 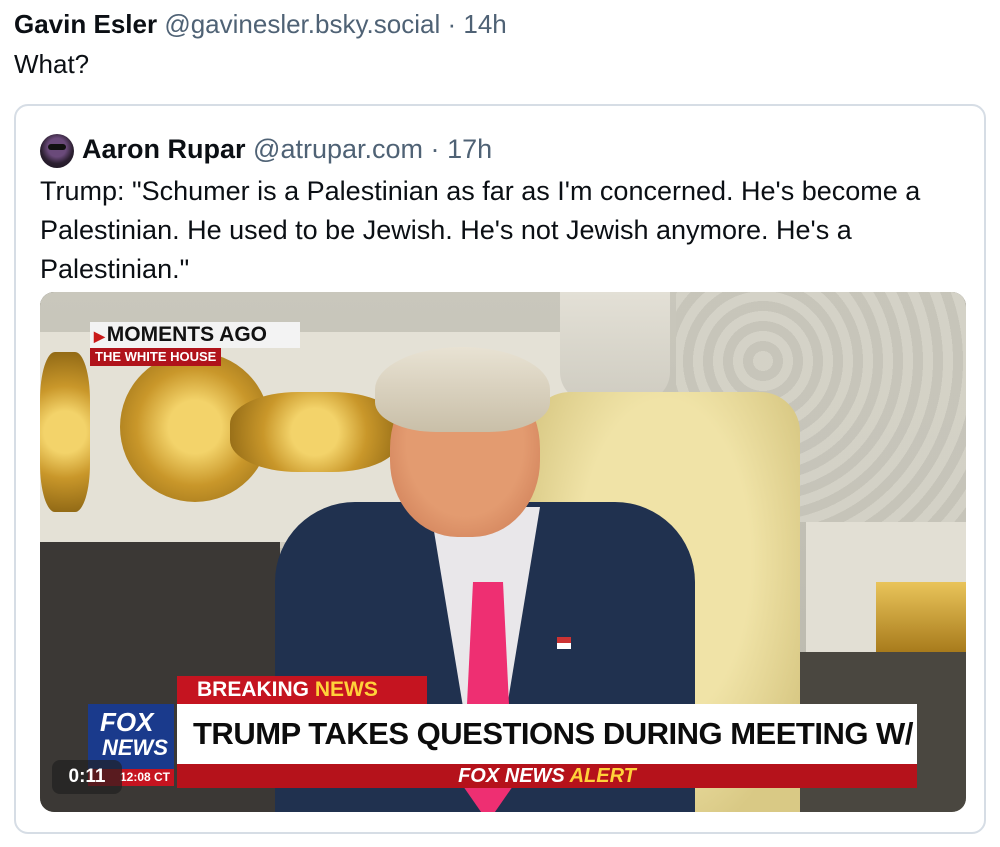 I want to click on moments-ago-banner: ▶MOMENTS AGO, so click(x=195, y=335).